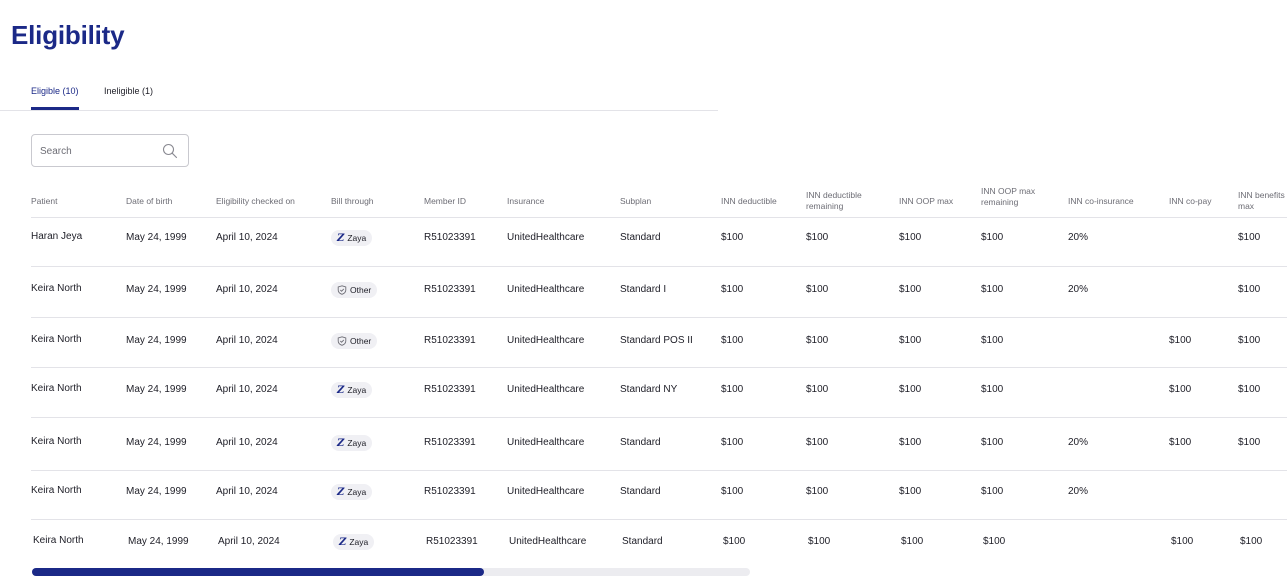 The height and width of the screenshot is (579, 1287). Describe the element at coordinates (149, 201) in the screenshot. I see `column-header-dob: Date of birth` at that location.